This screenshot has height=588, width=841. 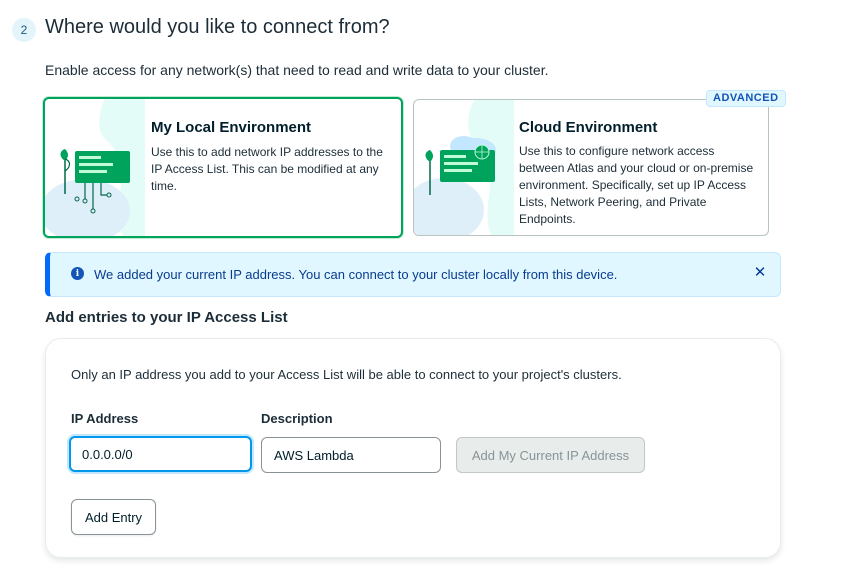 What do you see at coordinates (297, 418) in the screenshot?
I see `description-label: Description` at bounding box center [297, 418].